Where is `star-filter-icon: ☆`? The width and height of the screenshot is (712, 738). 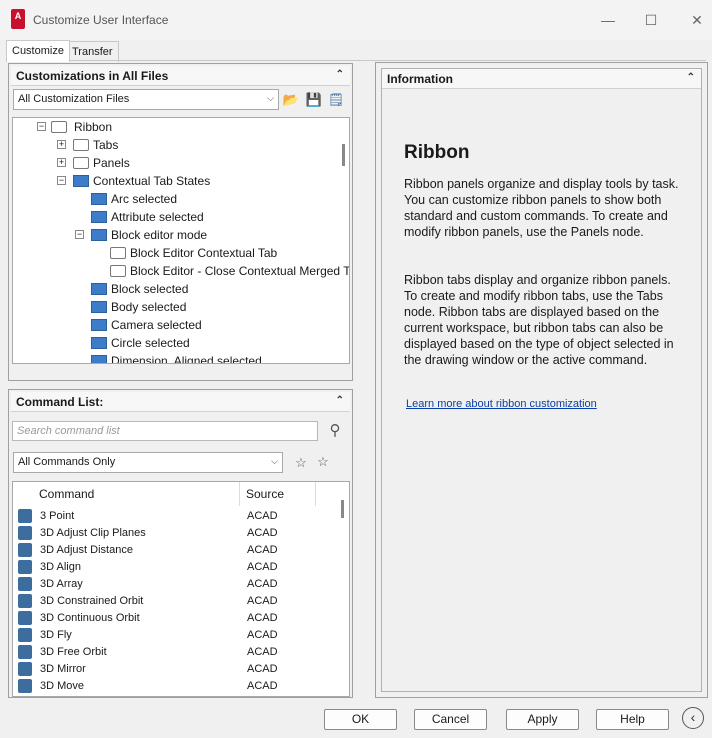 star-filter-icon: ☆ is located at coordinates (301, 463).